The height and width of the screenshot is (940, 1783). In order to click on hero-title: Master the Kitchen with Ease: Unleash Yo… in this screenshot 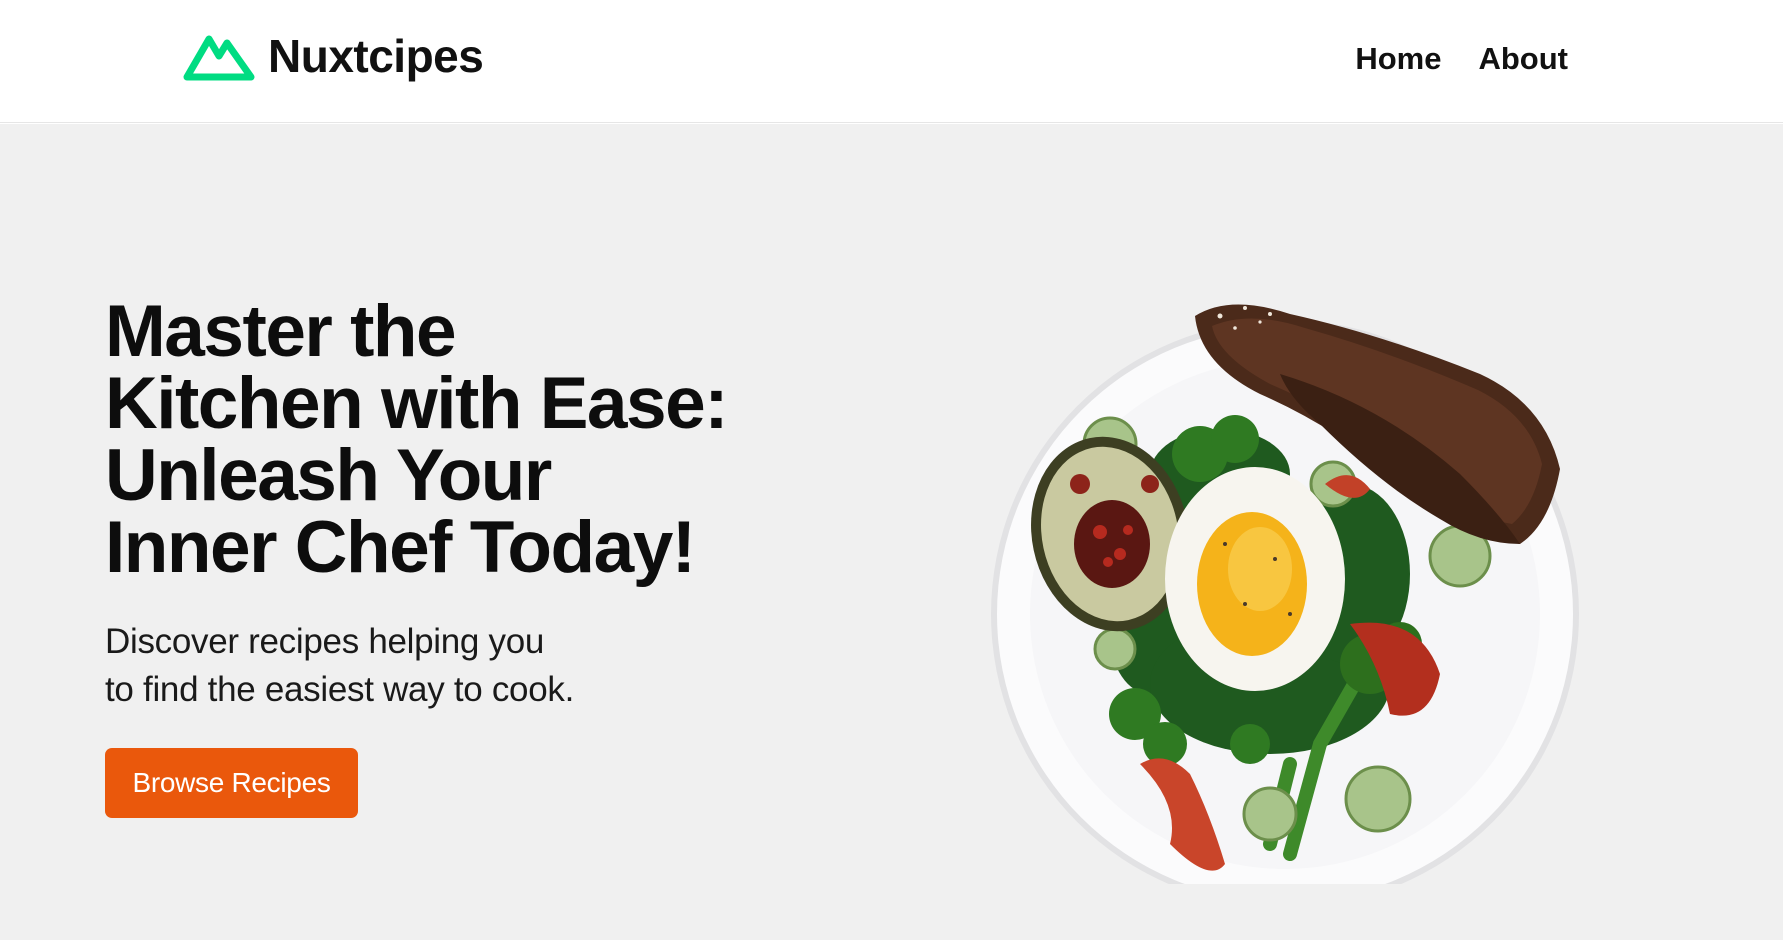, I will do `click(417, 439)`.